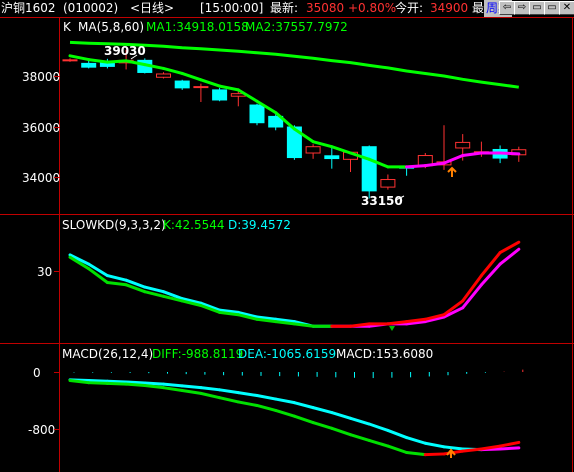 The image size is (574, 472). I want to click on buy-signal-arrow, so click(452, 171).